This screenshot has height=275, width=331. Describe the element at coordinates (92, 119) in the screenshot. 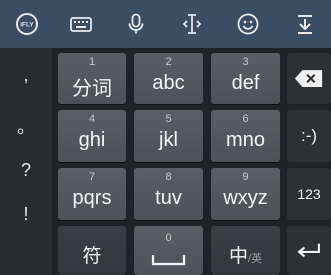

I see `key-number: 4` at that location.